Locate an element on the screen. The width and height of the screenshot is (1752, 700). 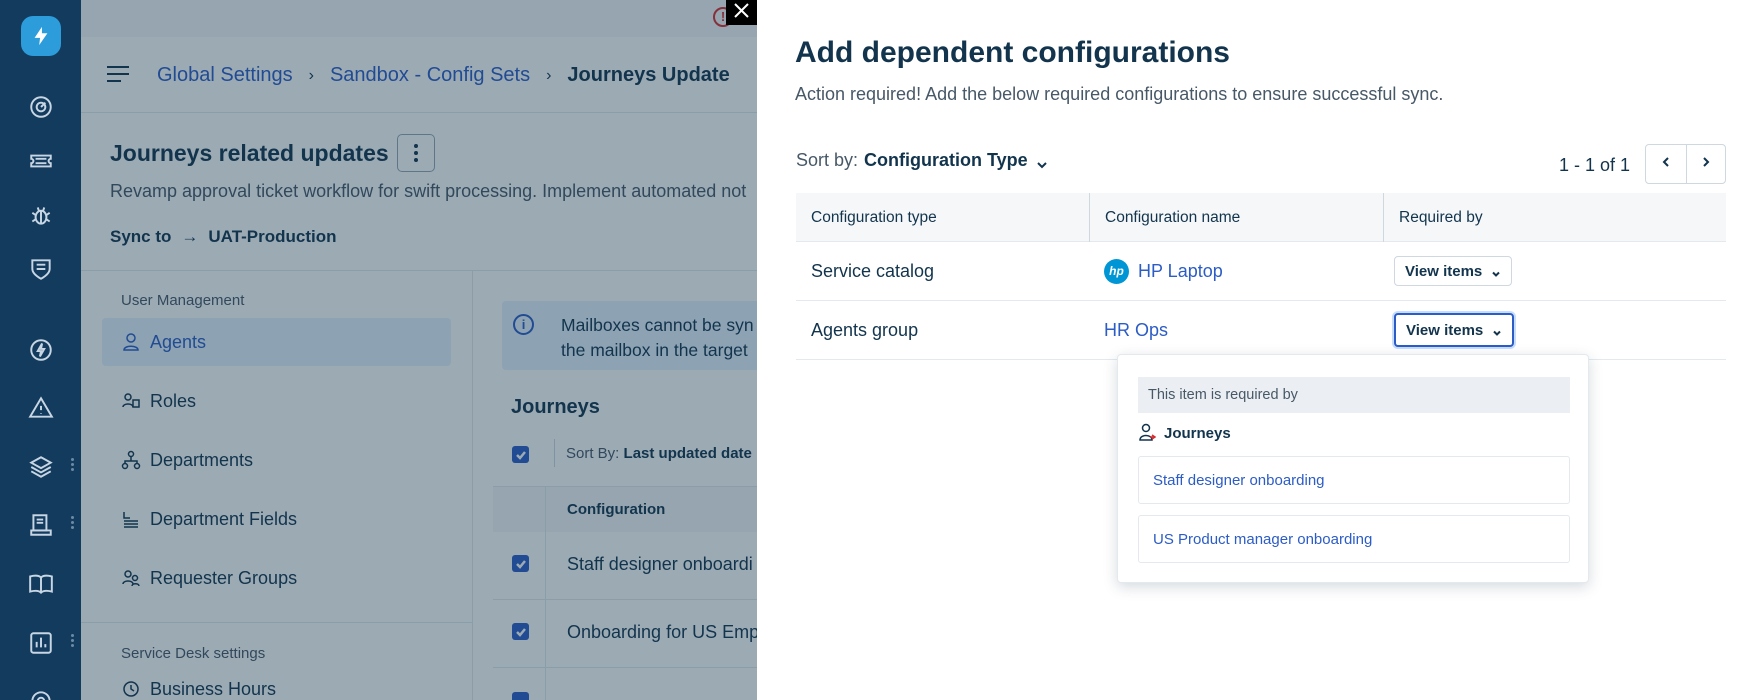
config-type-cell: Agents group is located at coordinates (865, 329).